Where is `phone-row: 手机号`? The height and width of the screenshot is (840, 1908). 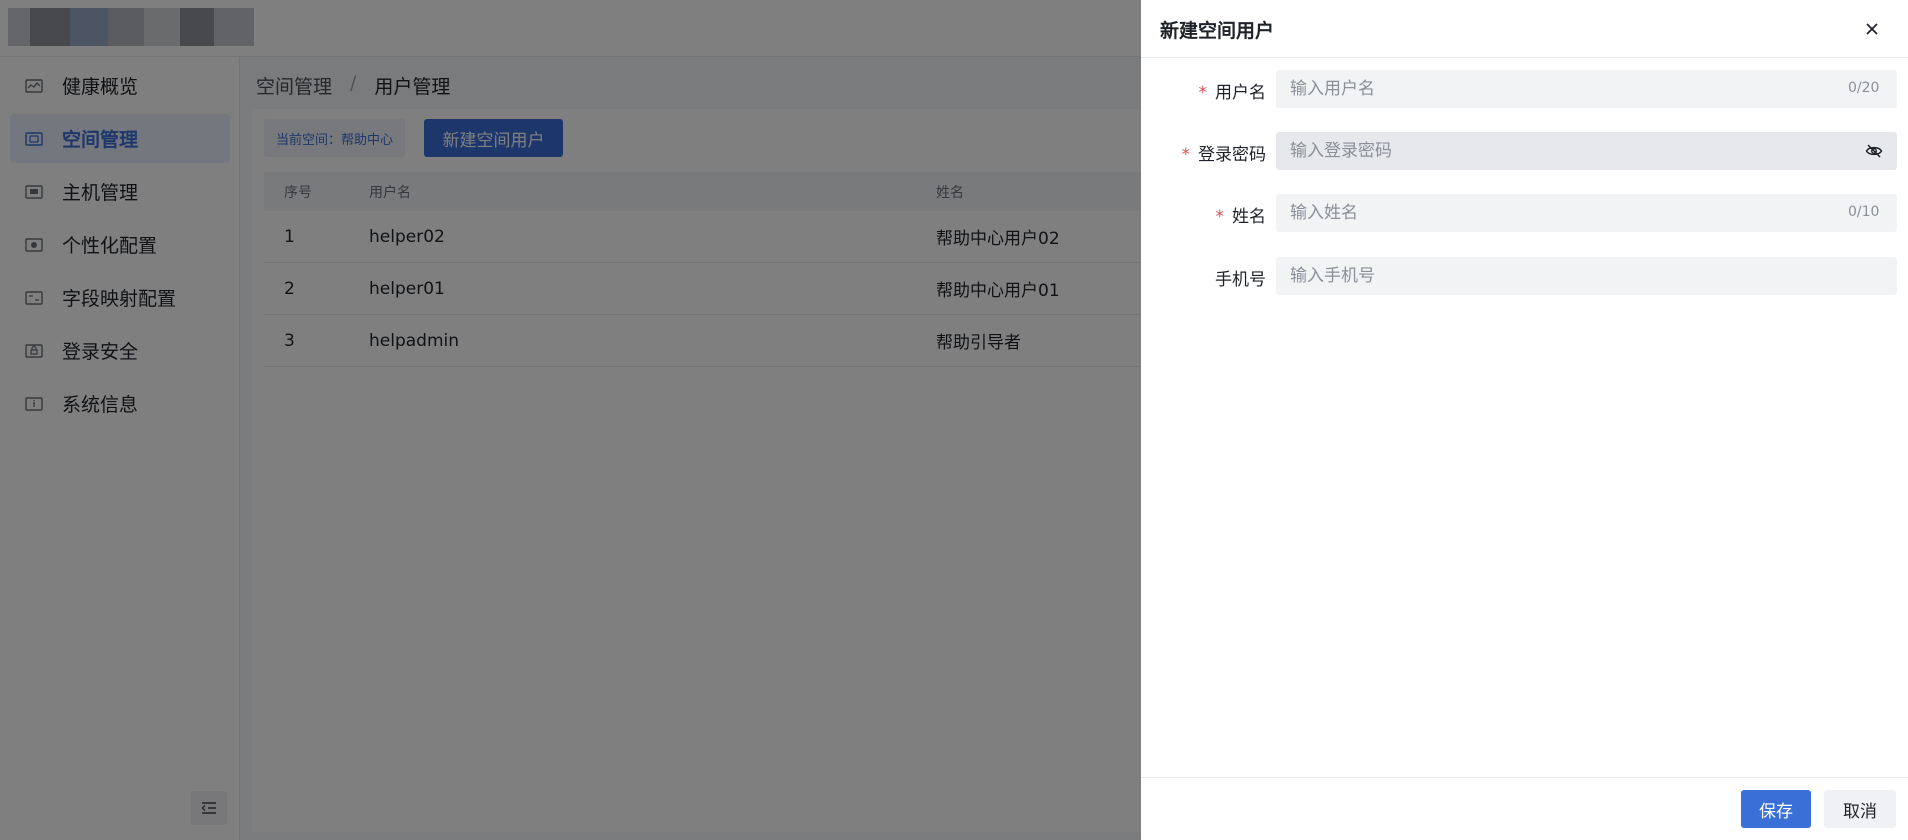 phone-row: 手机号 is located at coordinates (1524, 276).